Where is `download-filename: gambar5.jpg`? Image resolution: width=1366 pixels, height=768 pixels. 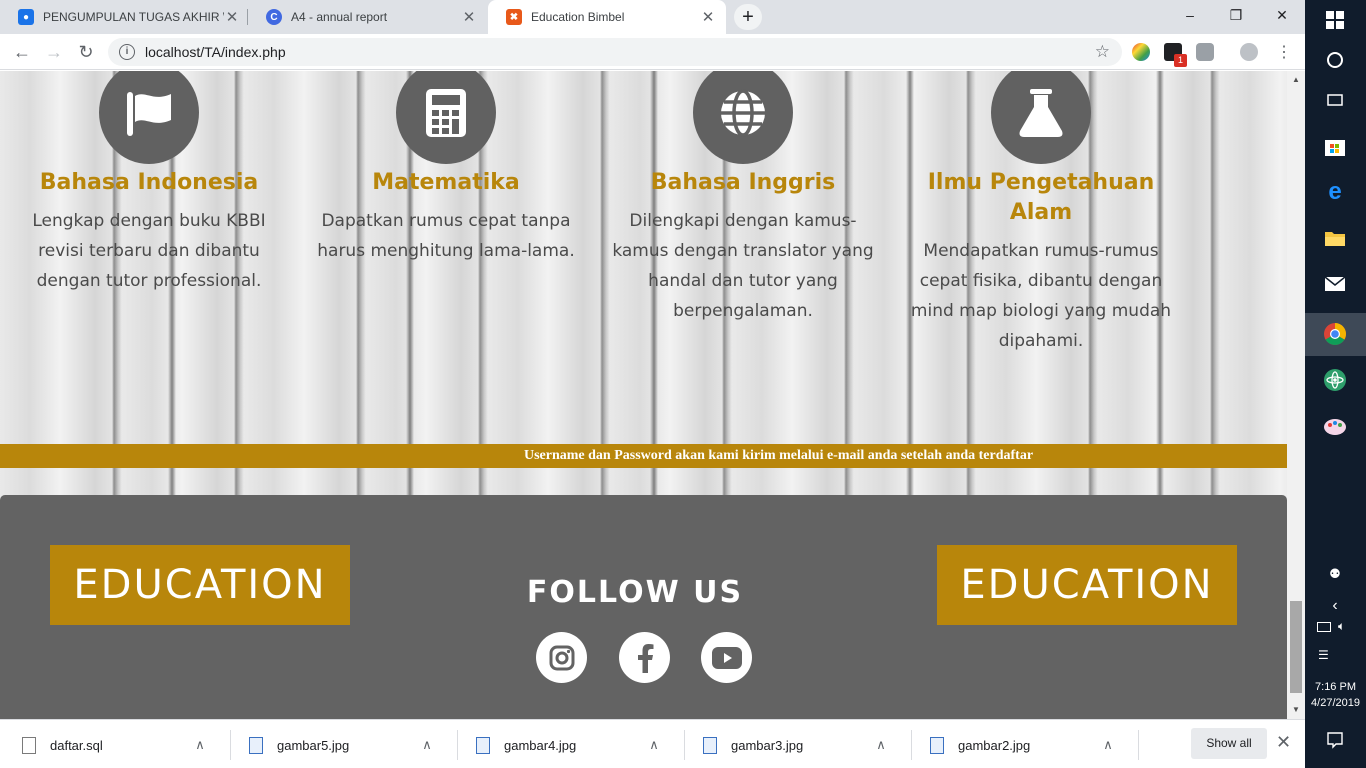 download-filename: gambar5.jpg is located at coordinates (313, 745).